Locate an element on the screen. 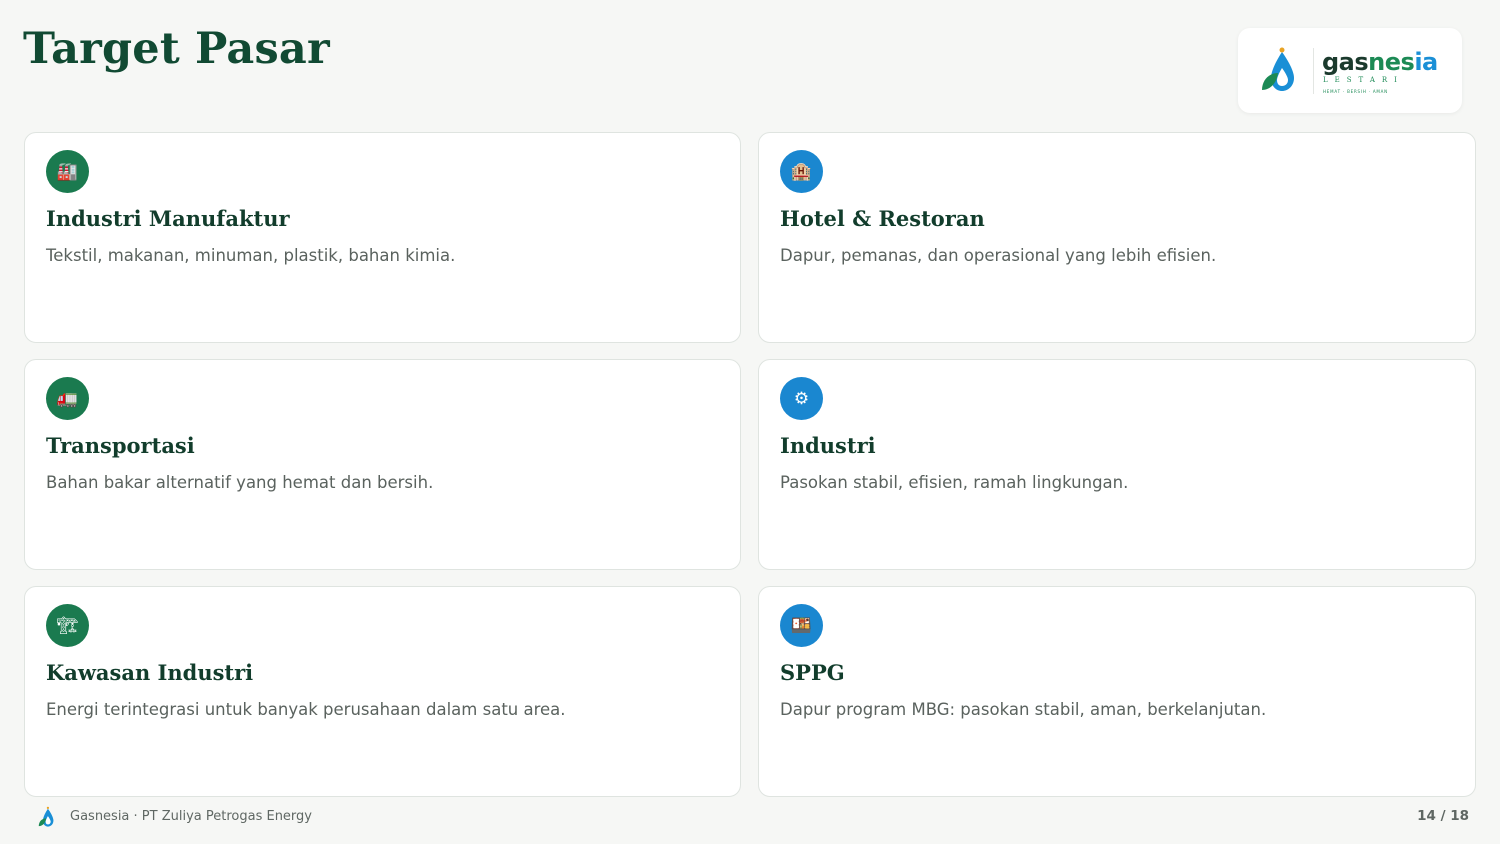 This screenshot has height=844, width=1500. construction-crane-icon: 🏗 is located at coordinates (67, 625).